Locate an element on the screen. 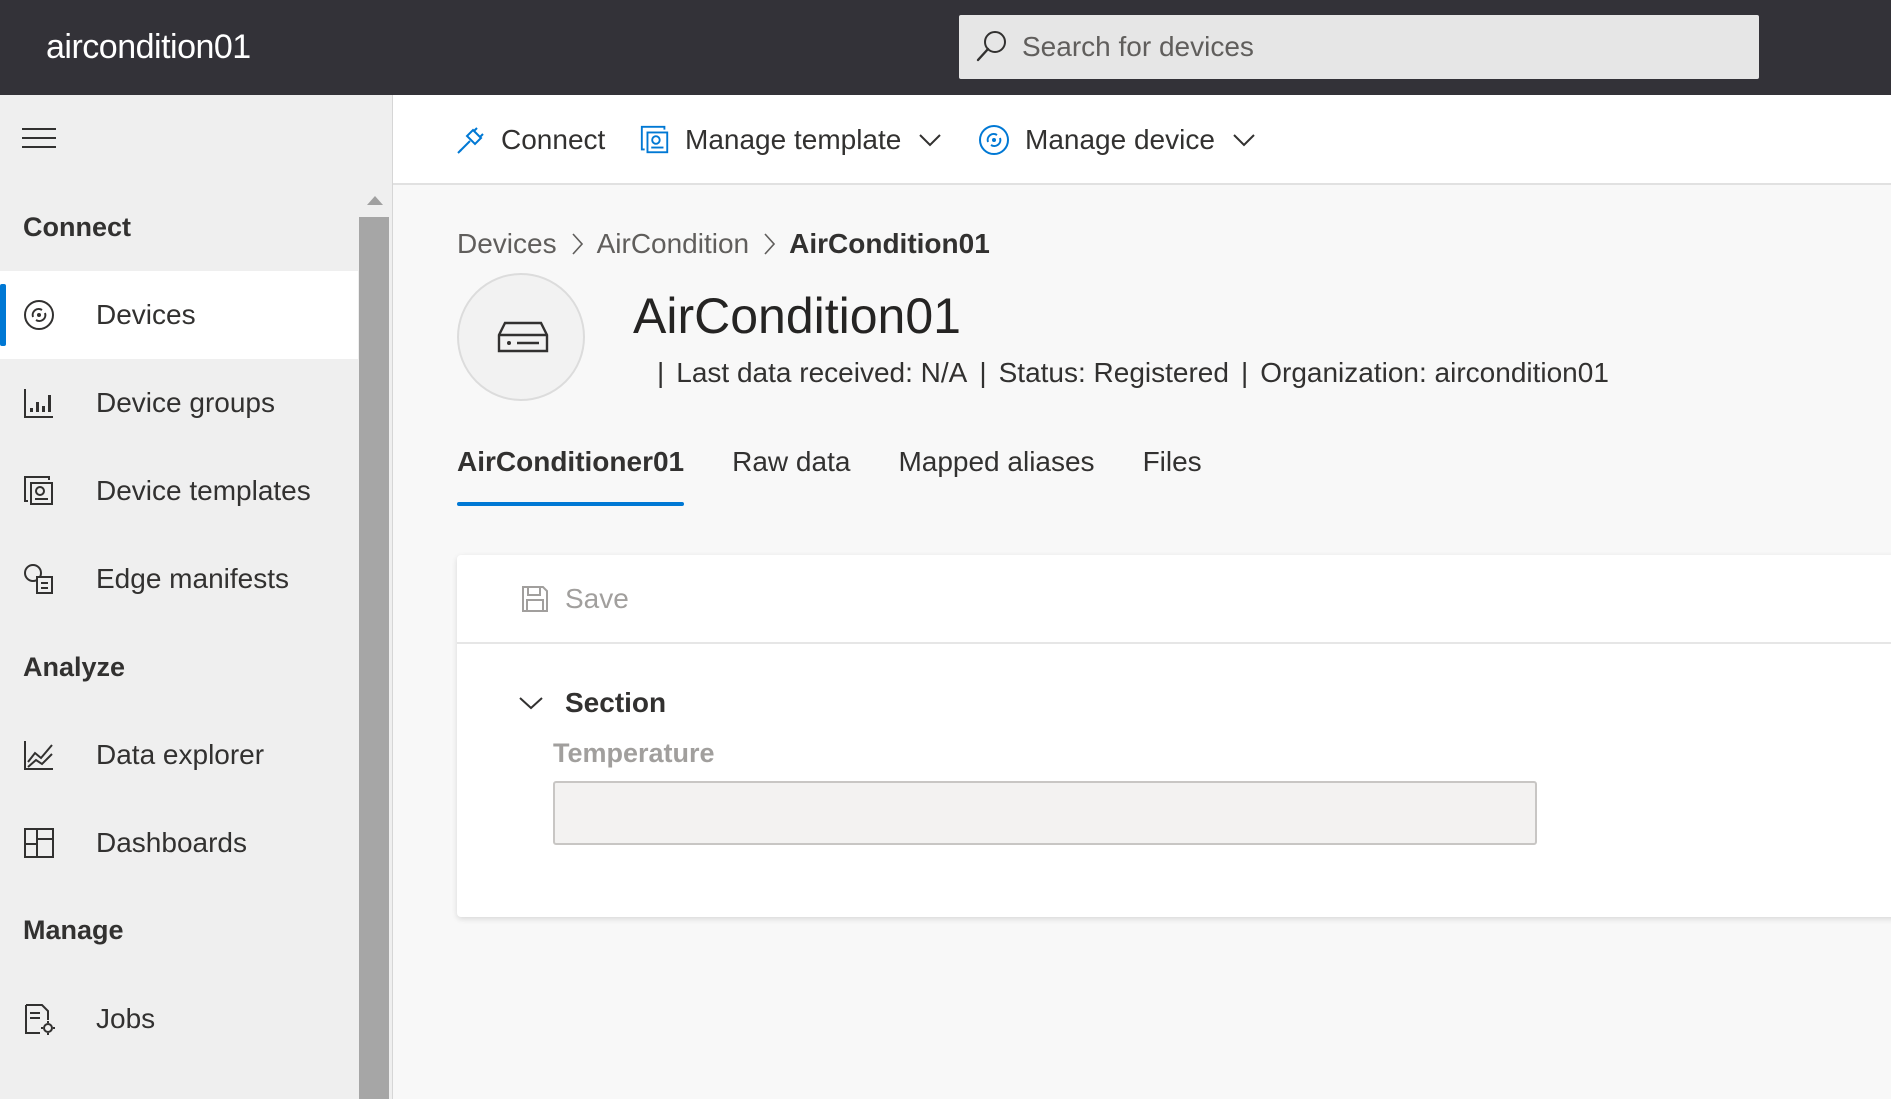 Image resolution: width=1891 pixels, height=1099 pixels. sidebar-item-data-explorer: Data explorer is located at coordinates (179, 755).